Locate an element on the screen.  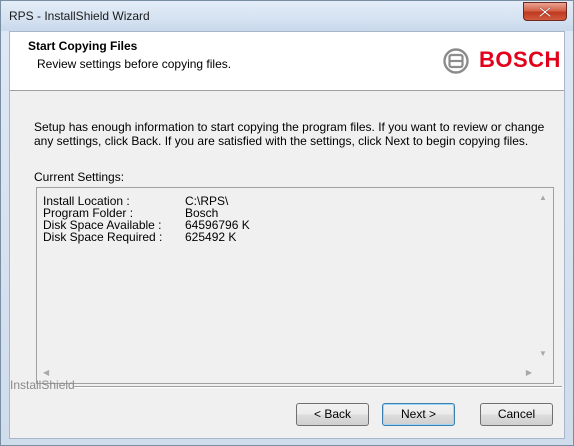
scrollbar-corner is located at coordinates (543, 373).